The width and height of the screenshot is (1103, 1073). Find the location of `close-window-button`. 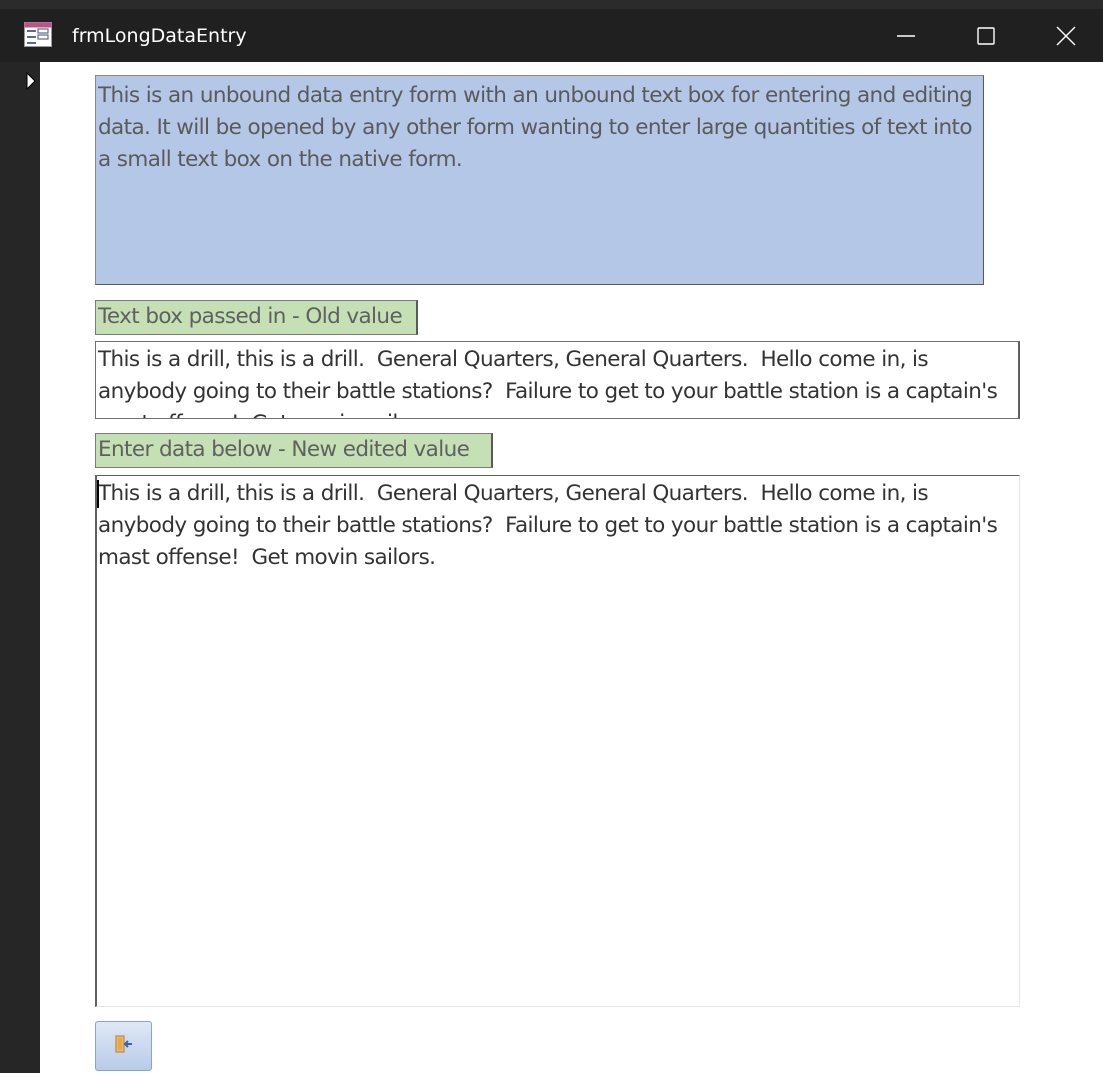

close-window-button is located at coordinates (1064, 35).